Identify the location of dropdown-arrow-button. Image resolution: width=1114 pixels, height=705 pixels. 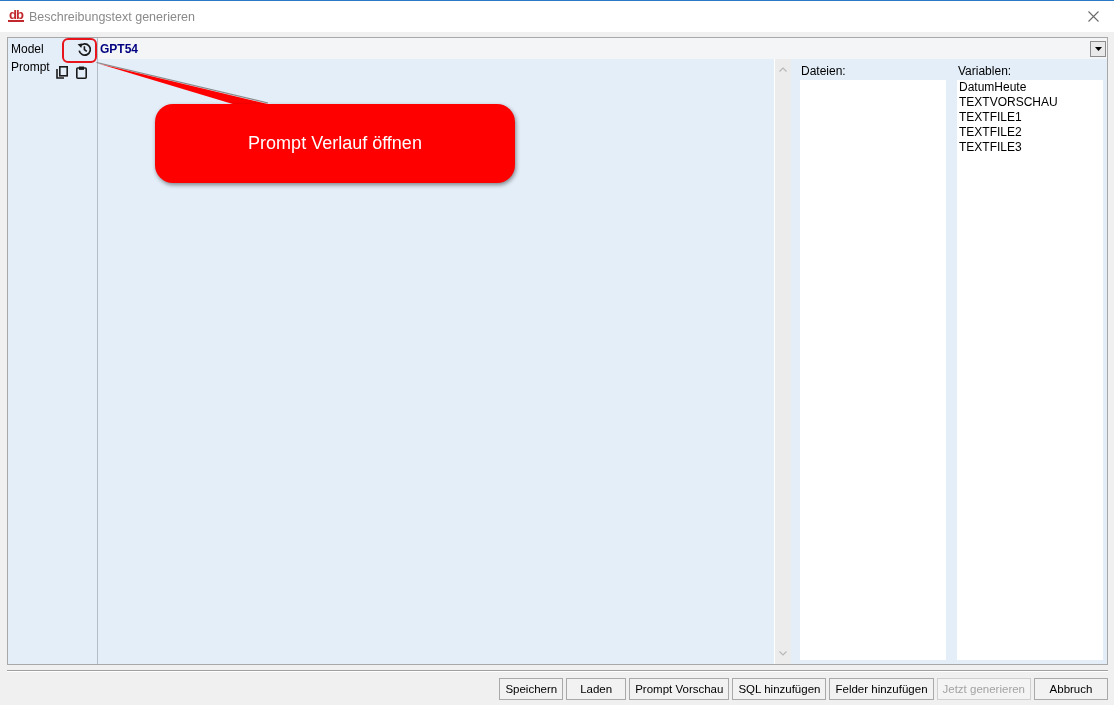
(1098, 48).